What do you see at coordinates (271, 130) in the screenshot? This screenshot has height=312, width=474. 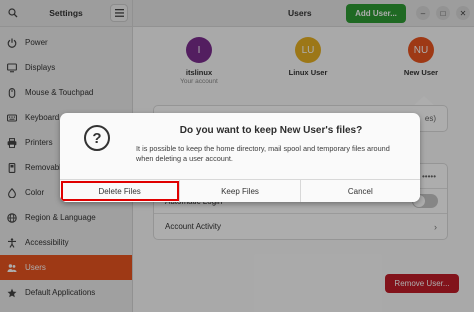 I see `dialog-title: Do you want to keep New User's files?` at bounding box center [271, 130].